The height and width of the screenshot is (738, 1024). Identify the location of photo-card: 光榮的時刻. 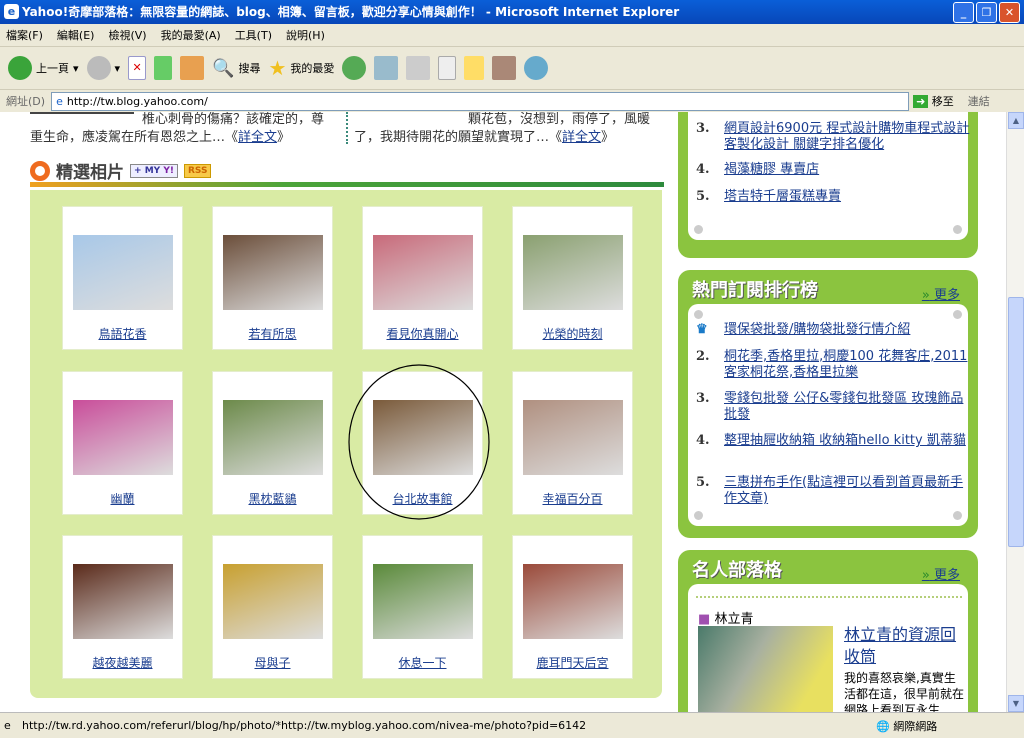
(572, 278).